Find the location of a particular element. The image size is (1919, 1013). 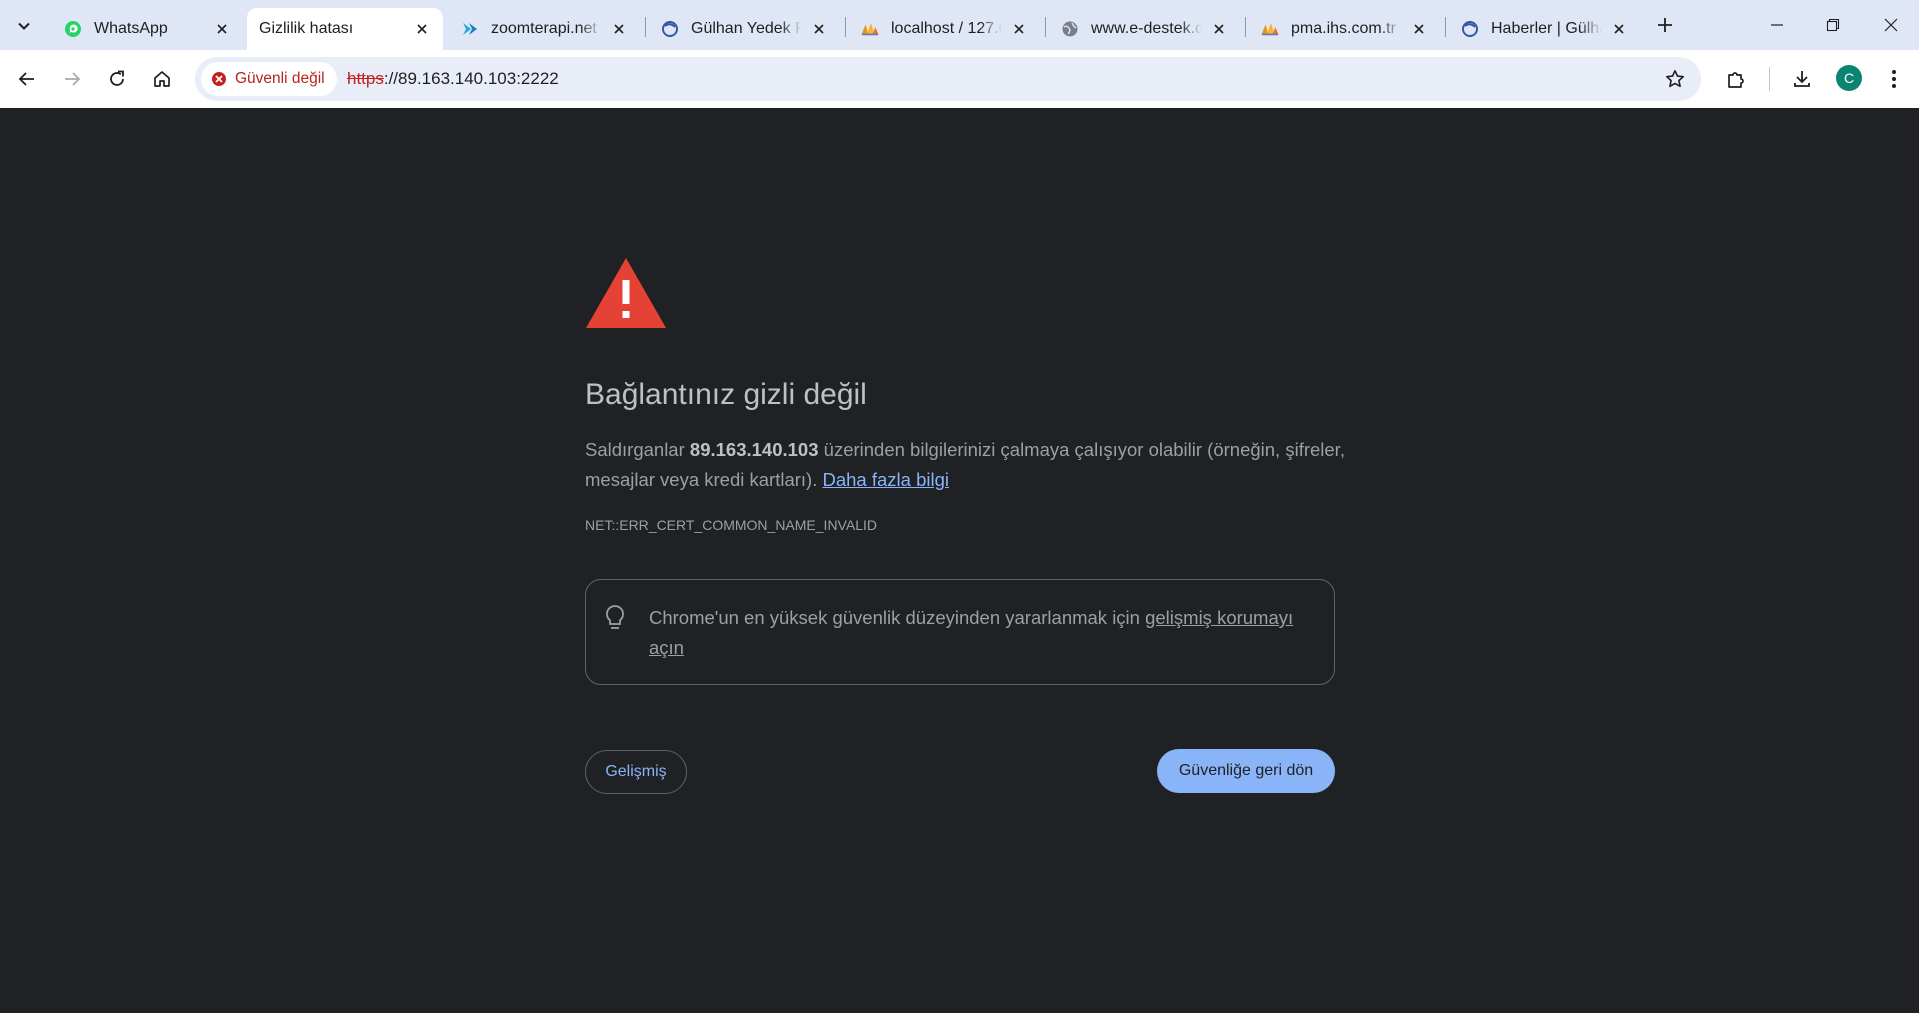

reload-button is located at coordinates (117, 79).